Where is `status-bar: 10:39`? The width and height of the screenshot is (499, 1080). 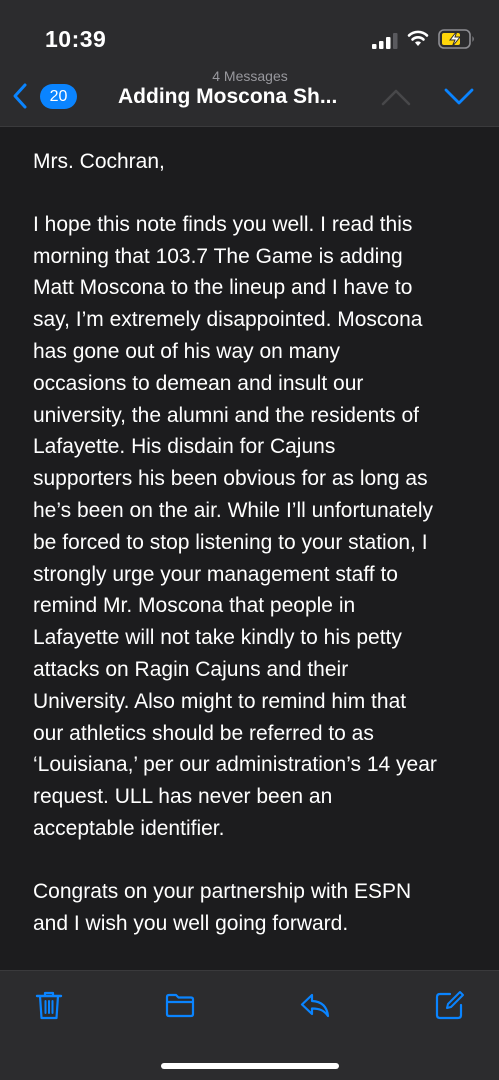 status-bar: 10:39 is located at coordinates (249, 31).